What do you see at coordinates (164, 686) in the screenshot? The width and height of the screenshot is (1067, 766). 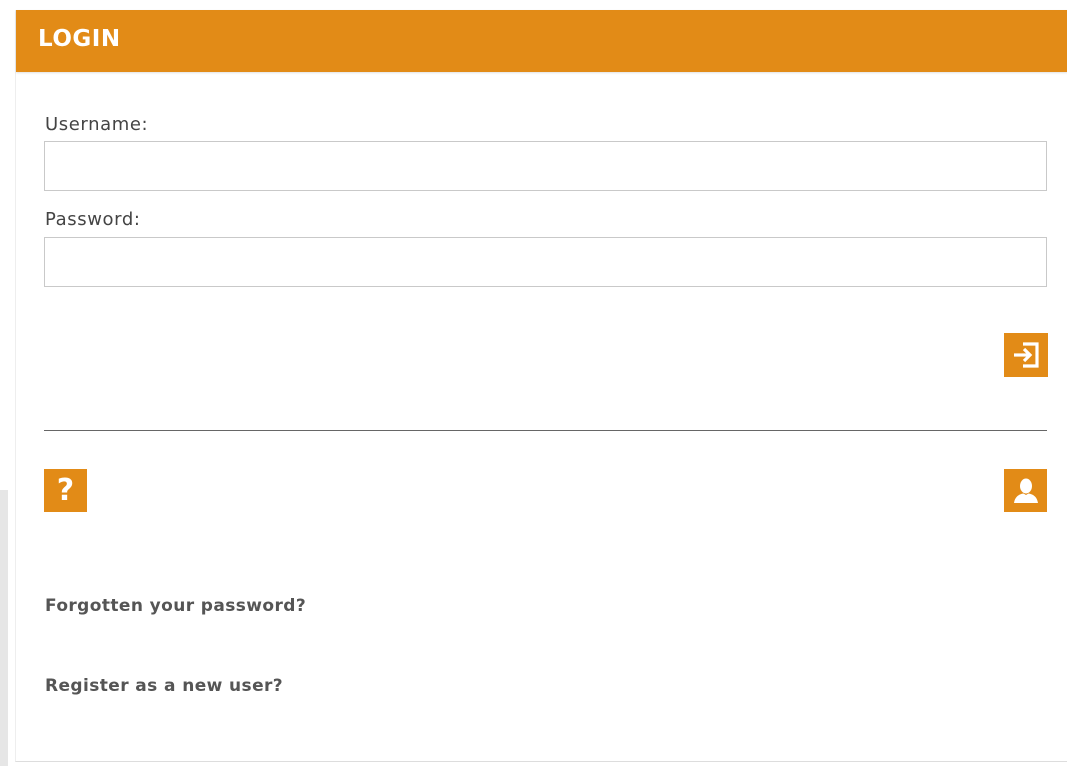 I see `register-link: Register as a new user?` at bounding box center [164, 686].